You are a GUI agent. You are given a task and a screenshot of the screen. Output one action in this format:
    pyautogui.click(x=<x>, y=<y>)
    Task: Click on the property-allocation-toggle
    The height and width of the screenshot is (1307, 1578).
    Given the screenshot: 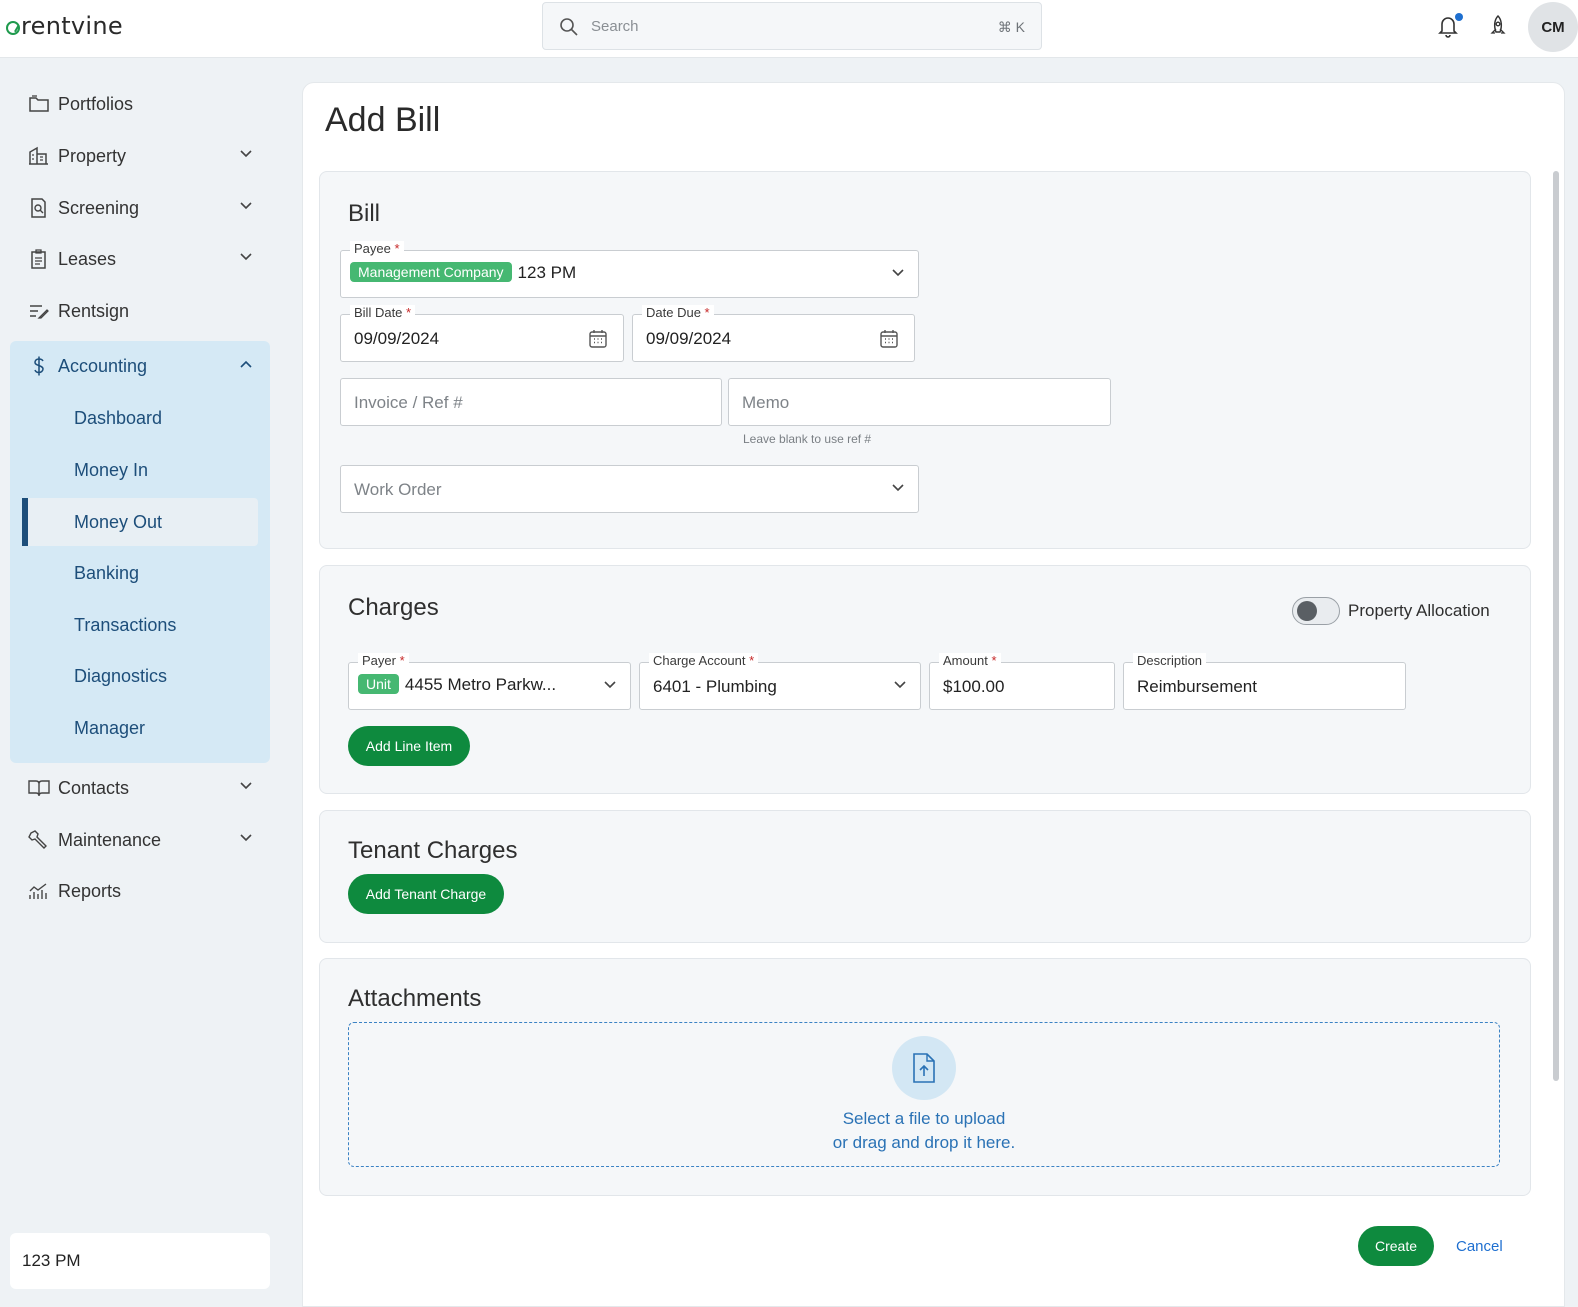 What is the action you would take?
    pyautogui.click(x=1316, y=611)
    